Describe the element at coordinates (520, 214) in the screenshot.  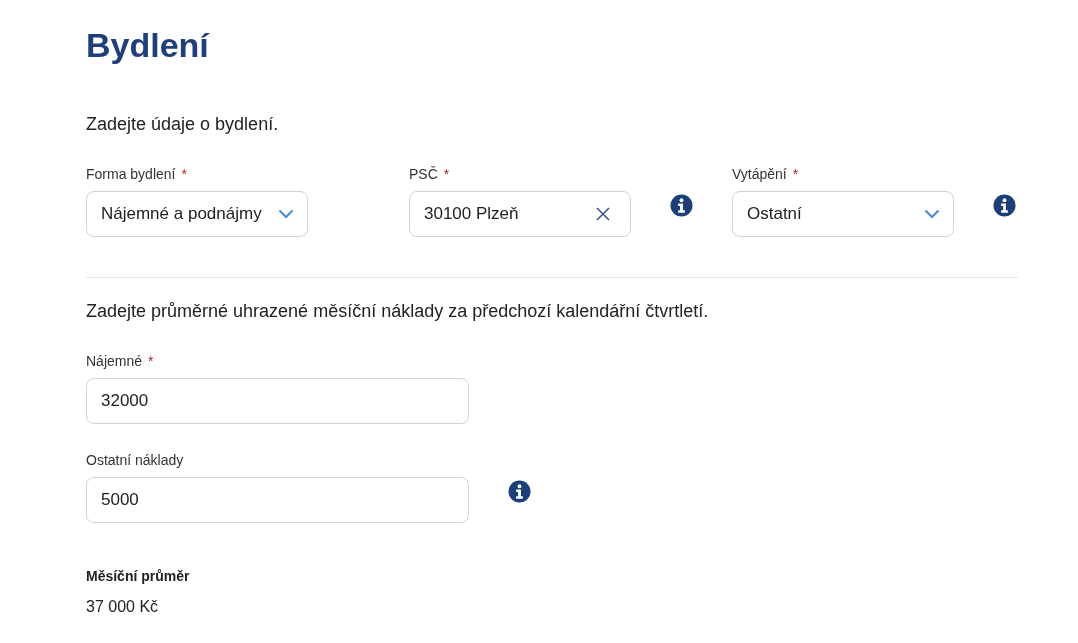
I see `input-field: 30100 Plzeň` at that location.